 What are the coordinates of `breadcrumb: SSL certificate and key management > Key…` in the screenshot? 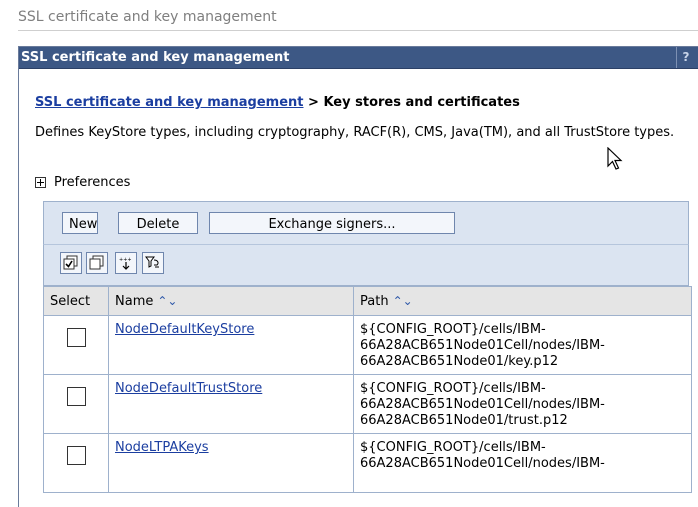 It's located at (277, 102).